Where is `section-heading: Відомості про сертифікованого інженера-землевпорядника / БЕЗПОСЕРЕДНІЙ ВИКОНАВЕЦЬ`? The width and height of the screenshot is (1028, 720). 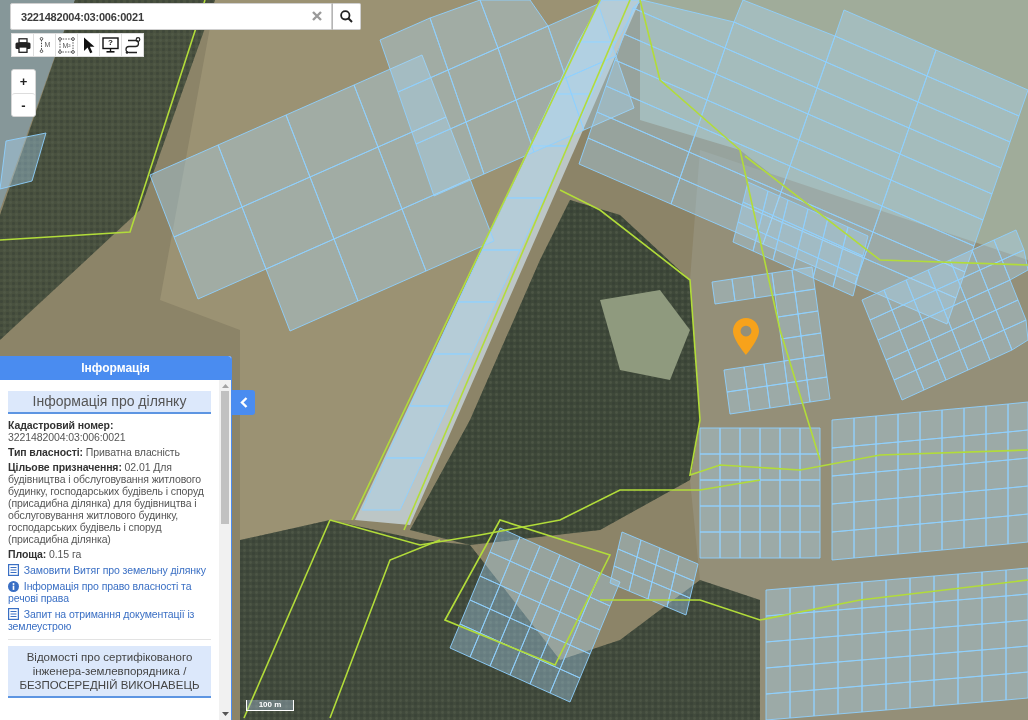 section-heading: Відомості про сертифікованого інженера-землевпорядника / БЕЗПОСЕРЕДНІЙ ВИКОНАВЕЦЬ is located at coordinates (109, 672).